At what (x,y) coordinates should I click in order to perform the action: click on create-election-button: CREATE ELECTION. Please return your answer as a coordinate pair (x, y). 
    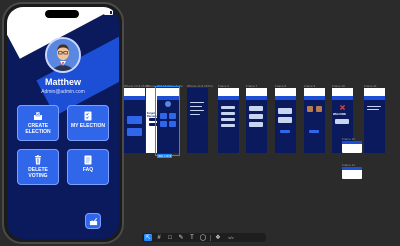
    Looking at the image, I should click on (38, 123).